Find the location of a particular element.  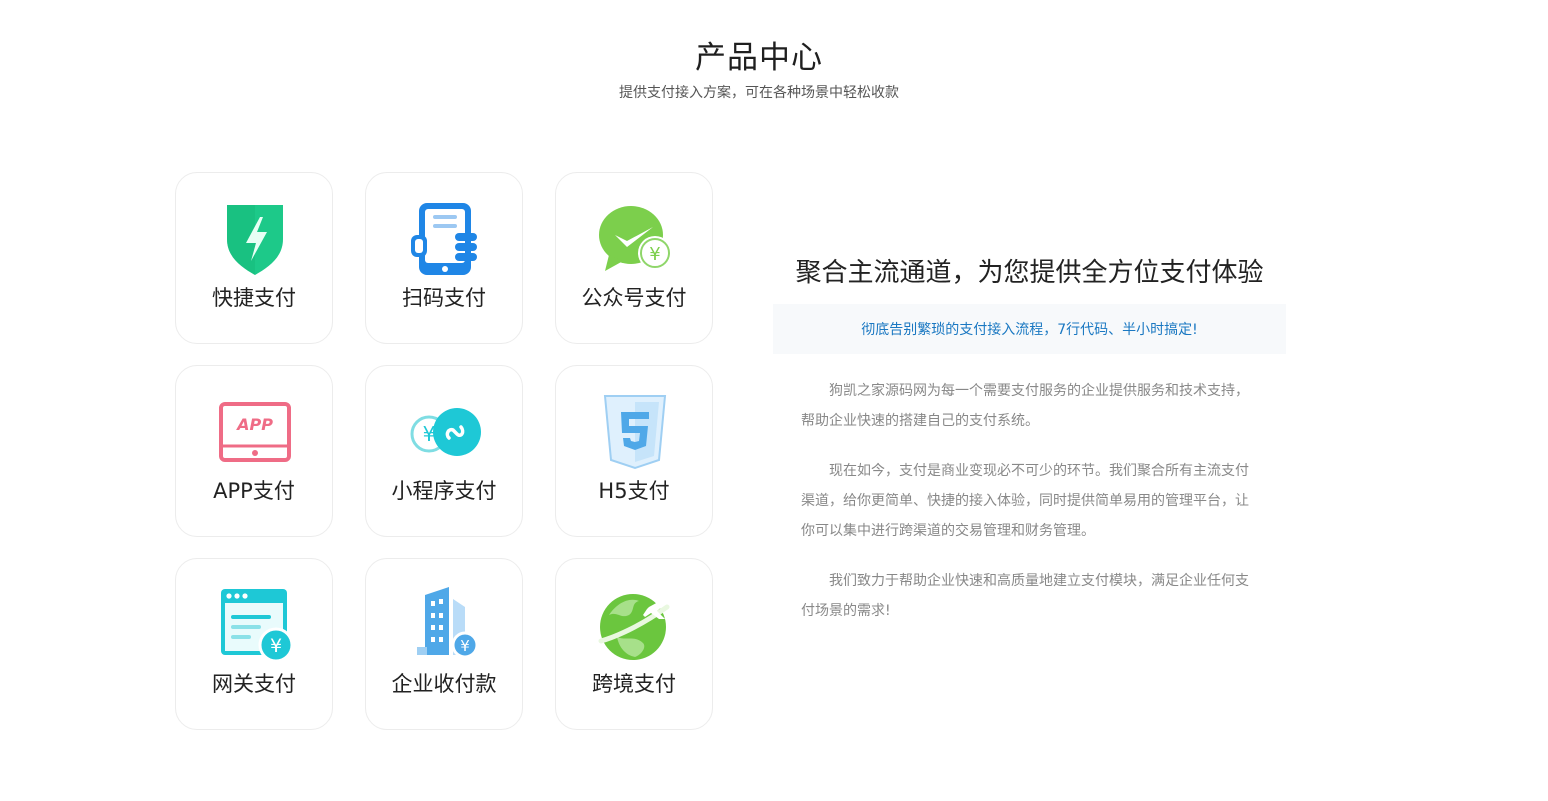

product-card-enterprise-pay: ¥ 企业收付款 is located at coordinates (444, 644).